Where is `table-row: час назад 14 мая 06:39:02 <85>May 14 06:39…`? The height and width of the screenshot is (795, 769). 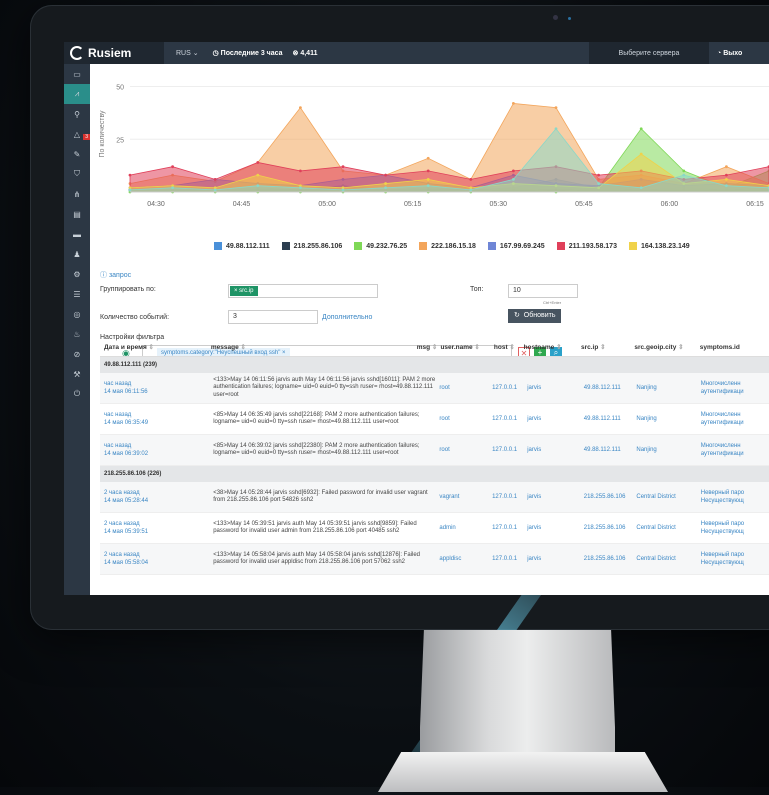 table-row: час назад 14 мая 06:39:02 <85>May 14 06:39… is located at coordinates (434, 450).